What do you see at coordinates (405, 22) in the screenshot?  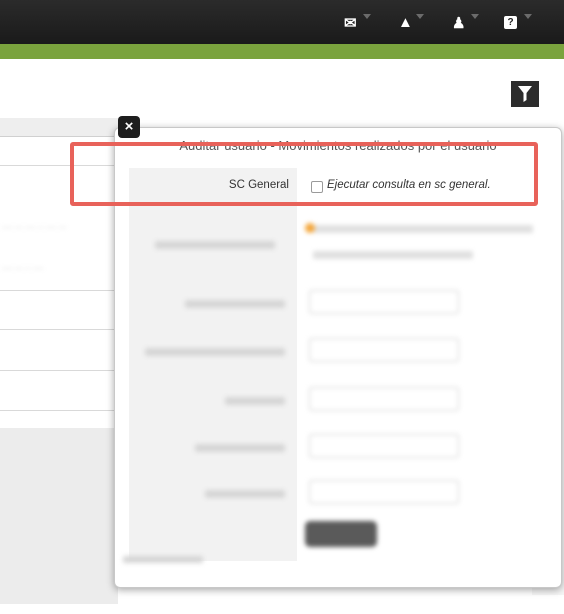 I see `warning-icon: ▲` at bounding box center [405, 22].